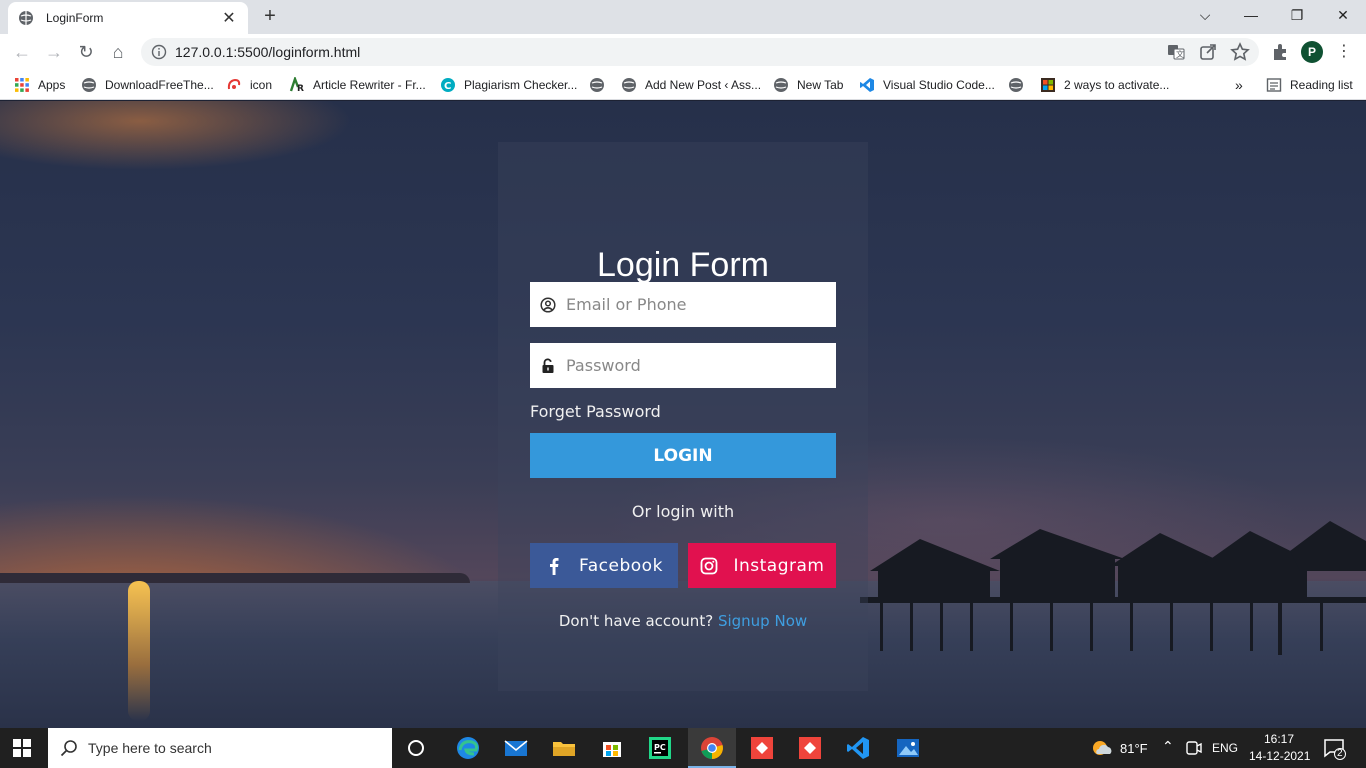  I want to click on info-icon, so click(159, 52).